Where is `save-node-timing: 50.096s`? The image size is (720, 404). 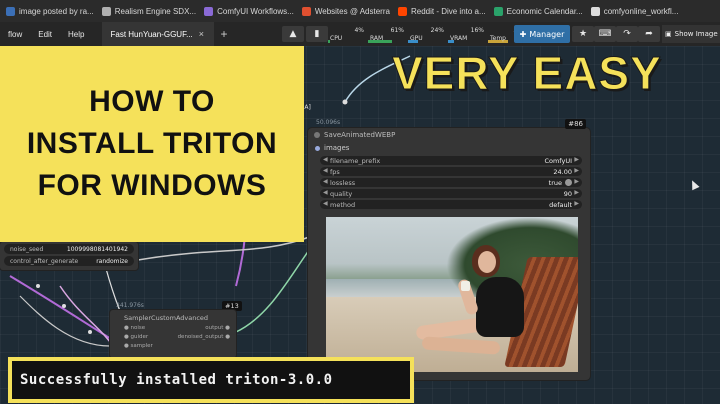 save-node-timing: 50.096s is located at coordinates (328, 122).